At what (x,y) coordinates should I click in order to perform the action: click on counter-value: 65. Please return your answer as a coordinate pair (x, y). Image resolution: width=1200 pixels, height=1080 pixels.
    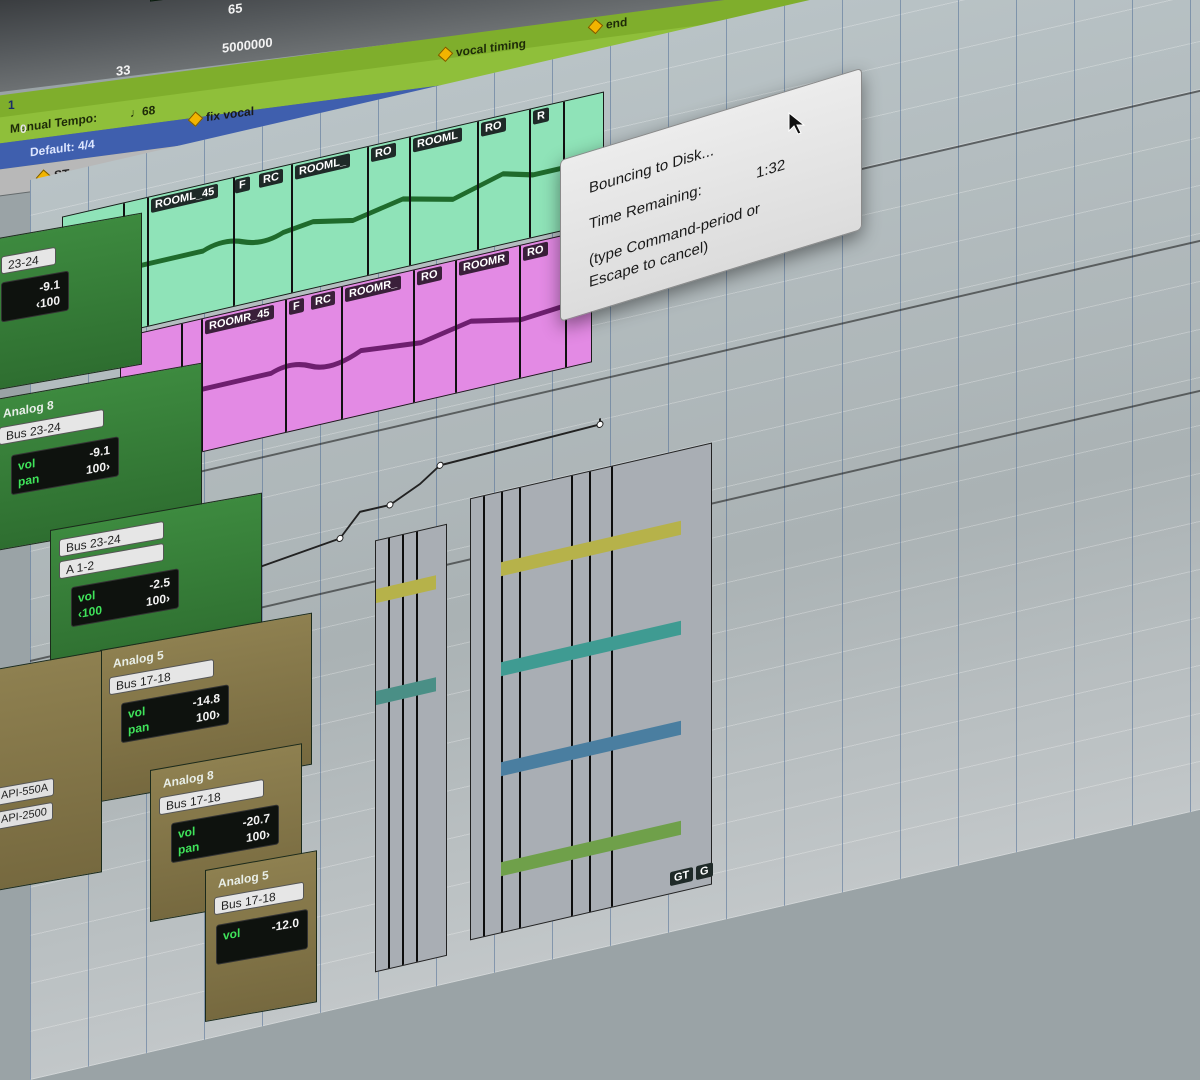
    Looking at the image, I should click on (235, 9).